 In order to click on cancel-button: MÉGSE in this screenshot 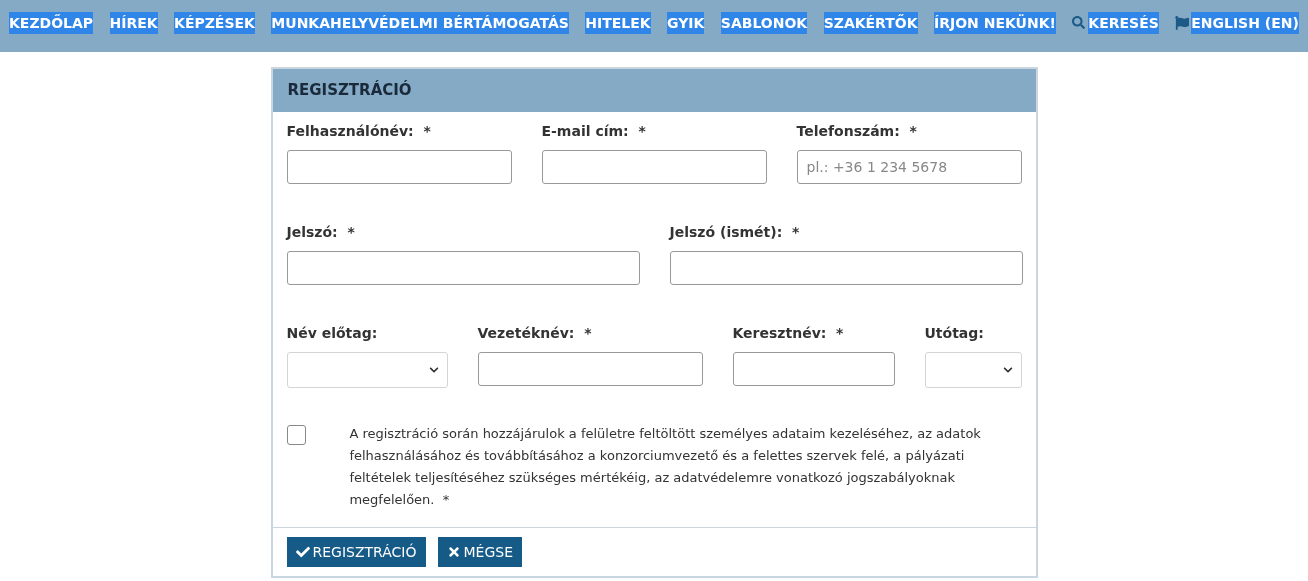, I will do `click(479, 552)`.